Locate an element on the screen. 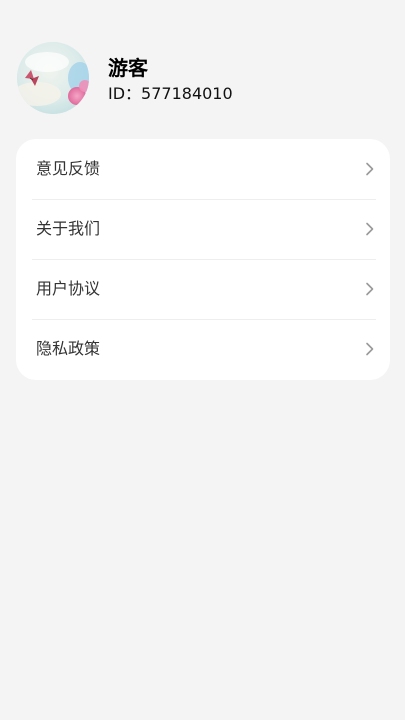  avatar-image is located at coordinates (53, 78).